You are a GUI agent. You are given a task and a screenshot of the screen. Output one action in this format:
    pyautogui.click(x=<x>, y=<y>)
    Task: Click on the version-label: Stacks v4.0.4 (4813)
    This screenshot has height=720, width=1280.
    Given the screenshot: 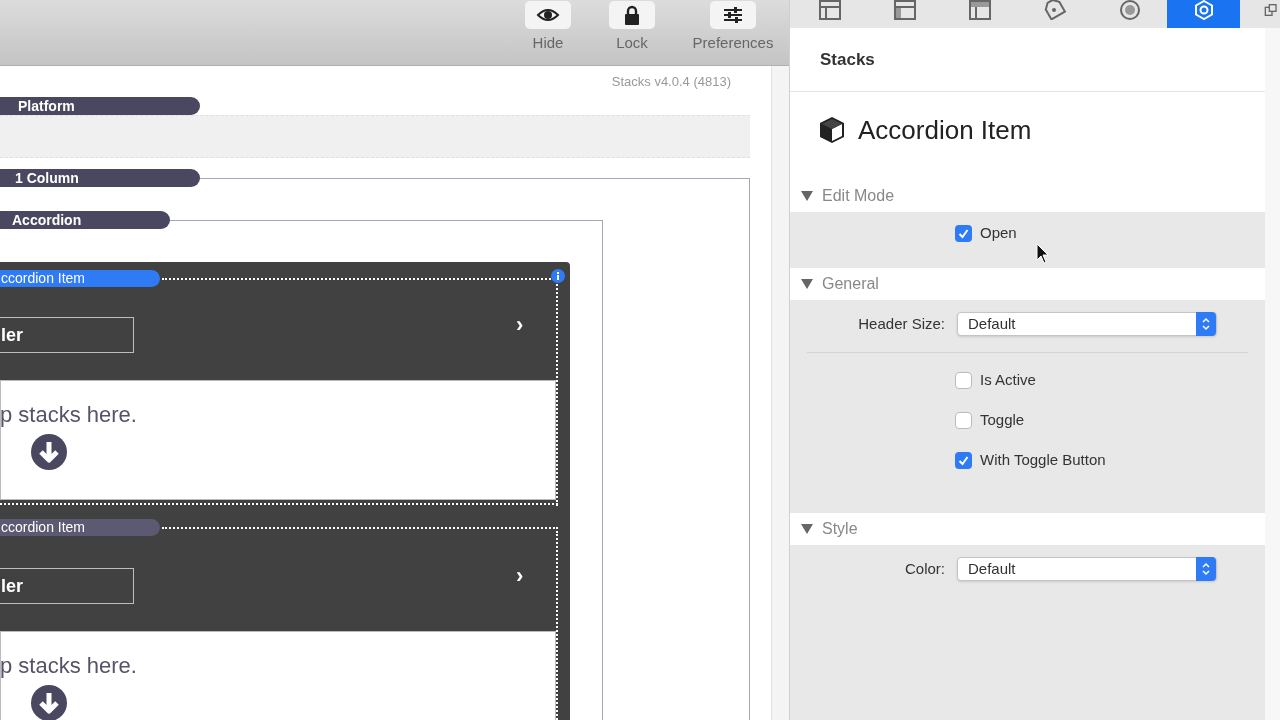 What is the action you would take?
    pyautogui.click(x=671, y=82)
    